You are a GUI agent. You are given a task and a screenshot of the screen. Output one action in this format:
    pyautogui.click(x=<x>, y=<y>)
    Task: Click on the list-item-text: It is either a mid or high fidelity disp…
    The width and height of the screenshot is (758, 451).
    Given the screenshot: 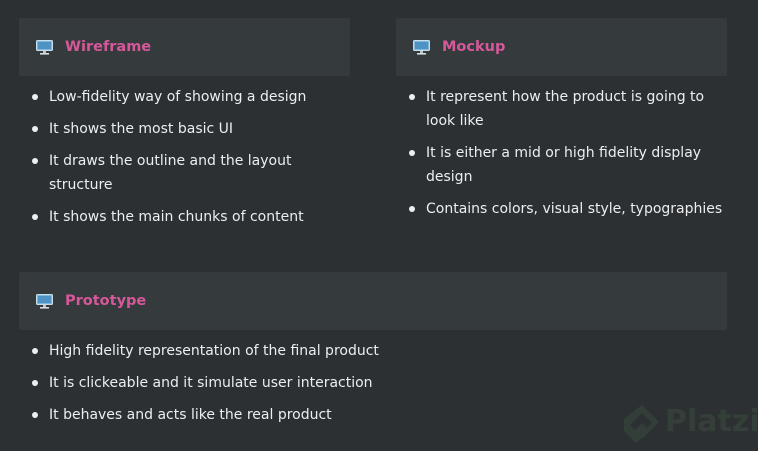 What is the action you would take?
    pyautogui.click(x=564, y=165)
    